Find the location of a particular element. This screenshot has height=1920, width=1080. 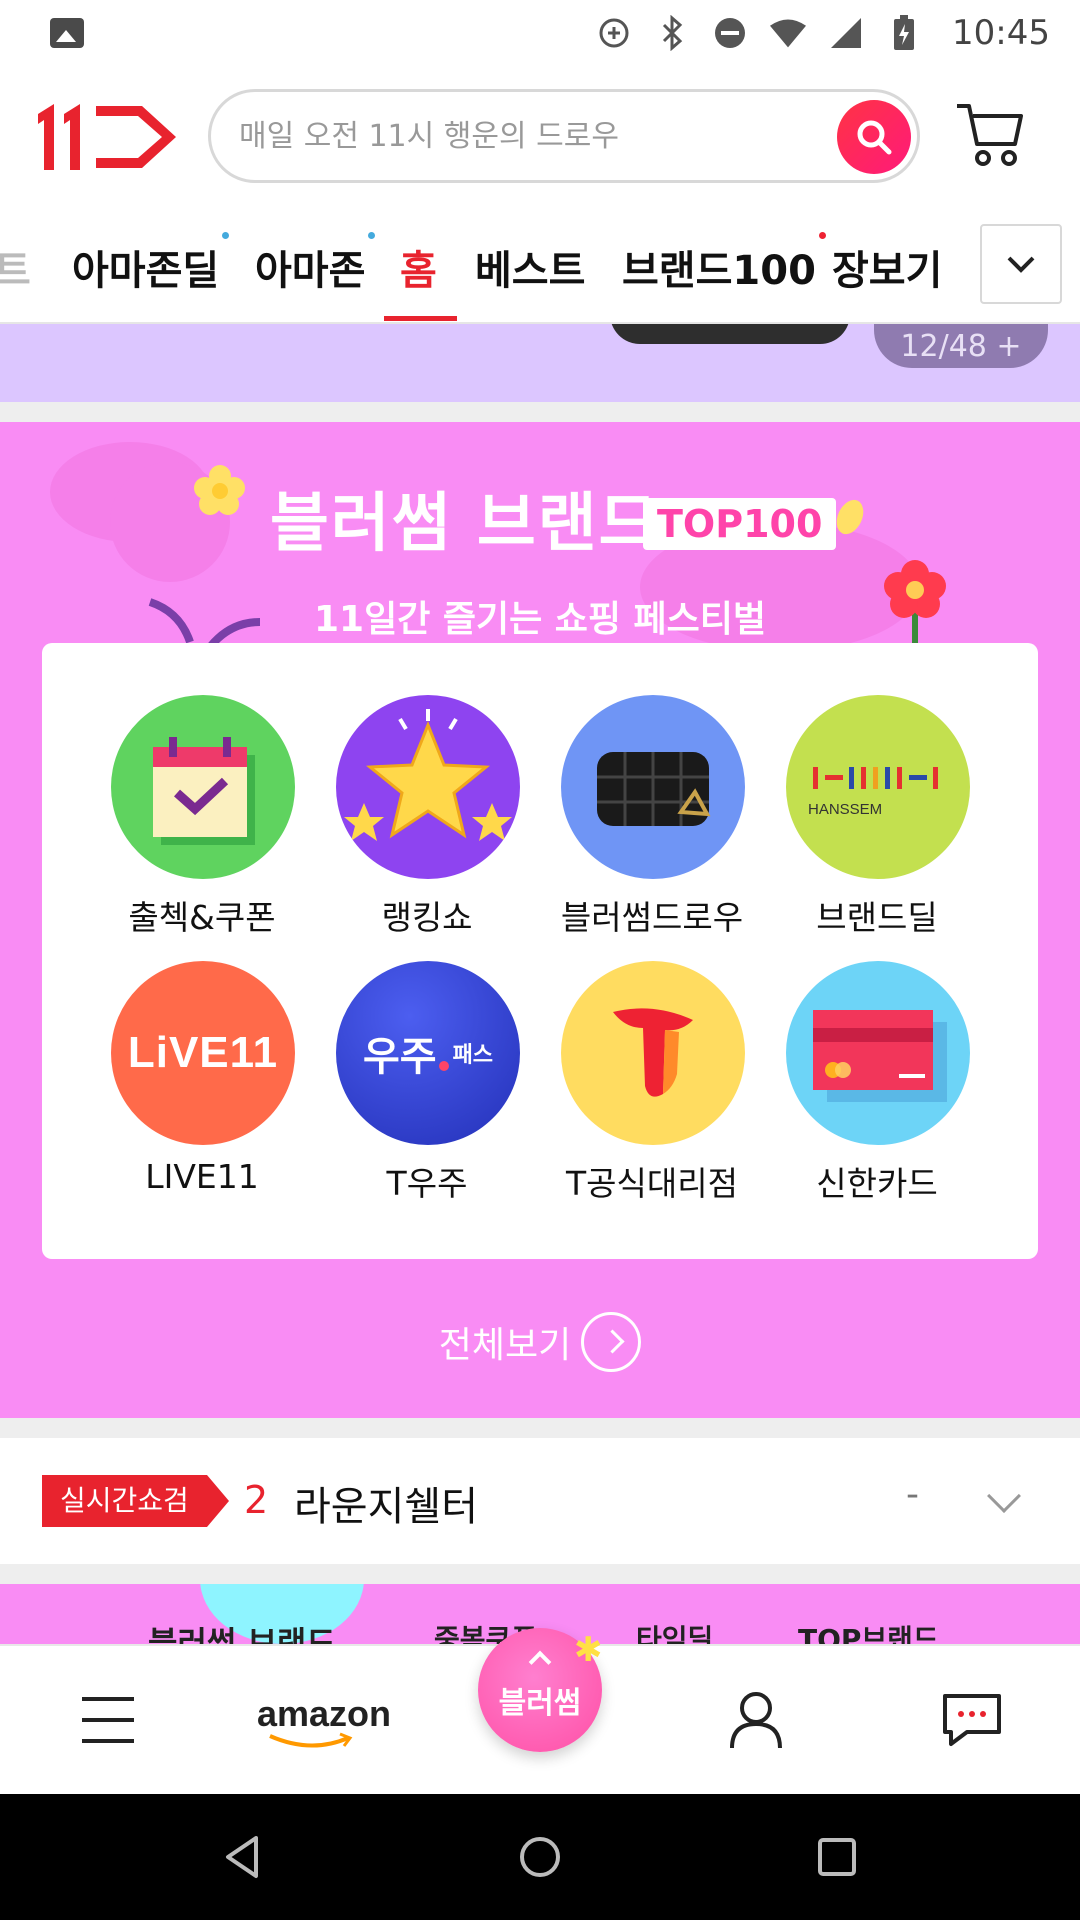

tab-brand100: 브랜드100 is located at coordinates (724, 264).